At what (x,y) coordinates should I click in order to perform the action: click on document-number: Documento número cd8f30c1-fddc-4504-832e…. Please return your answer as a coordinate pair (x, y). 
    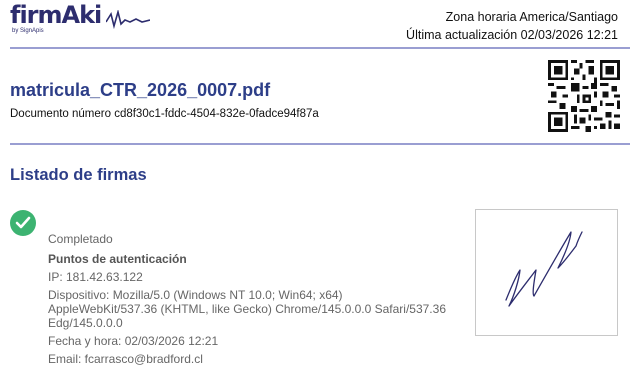
    Looking at the image, I should click on (164, 114).